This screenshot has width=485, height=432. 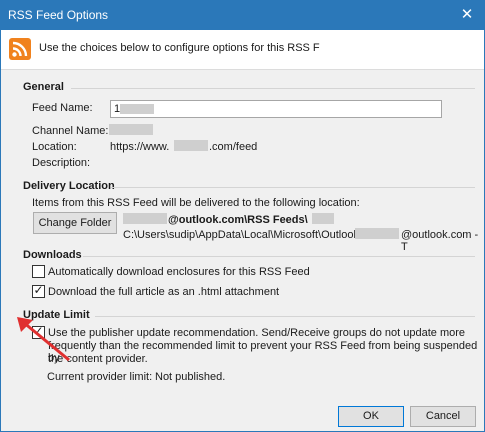 I want to click on description-label: Description:, so click(x=61, y=163).